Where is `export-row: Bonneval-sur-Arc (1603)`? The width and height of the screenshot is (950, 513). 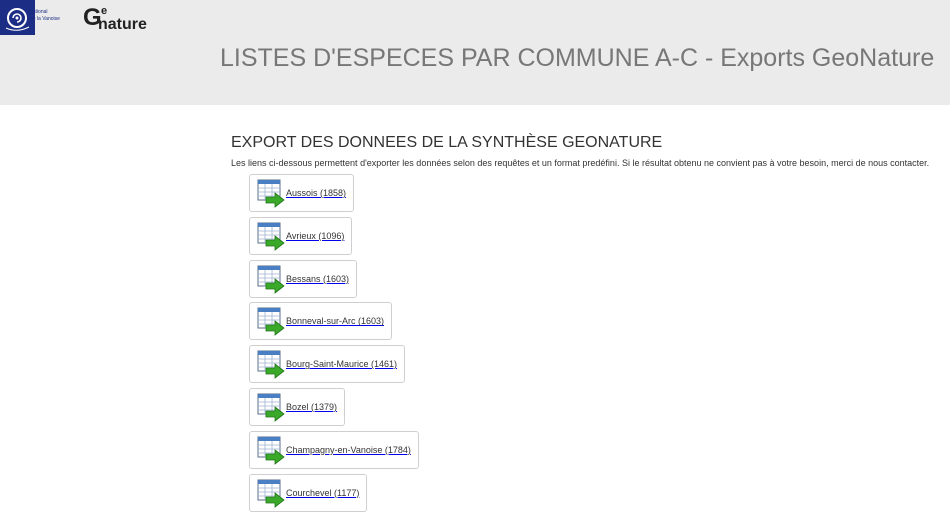
export-row: Bonneval-sur-Arc (1603) is located at coordinates (334, 323).